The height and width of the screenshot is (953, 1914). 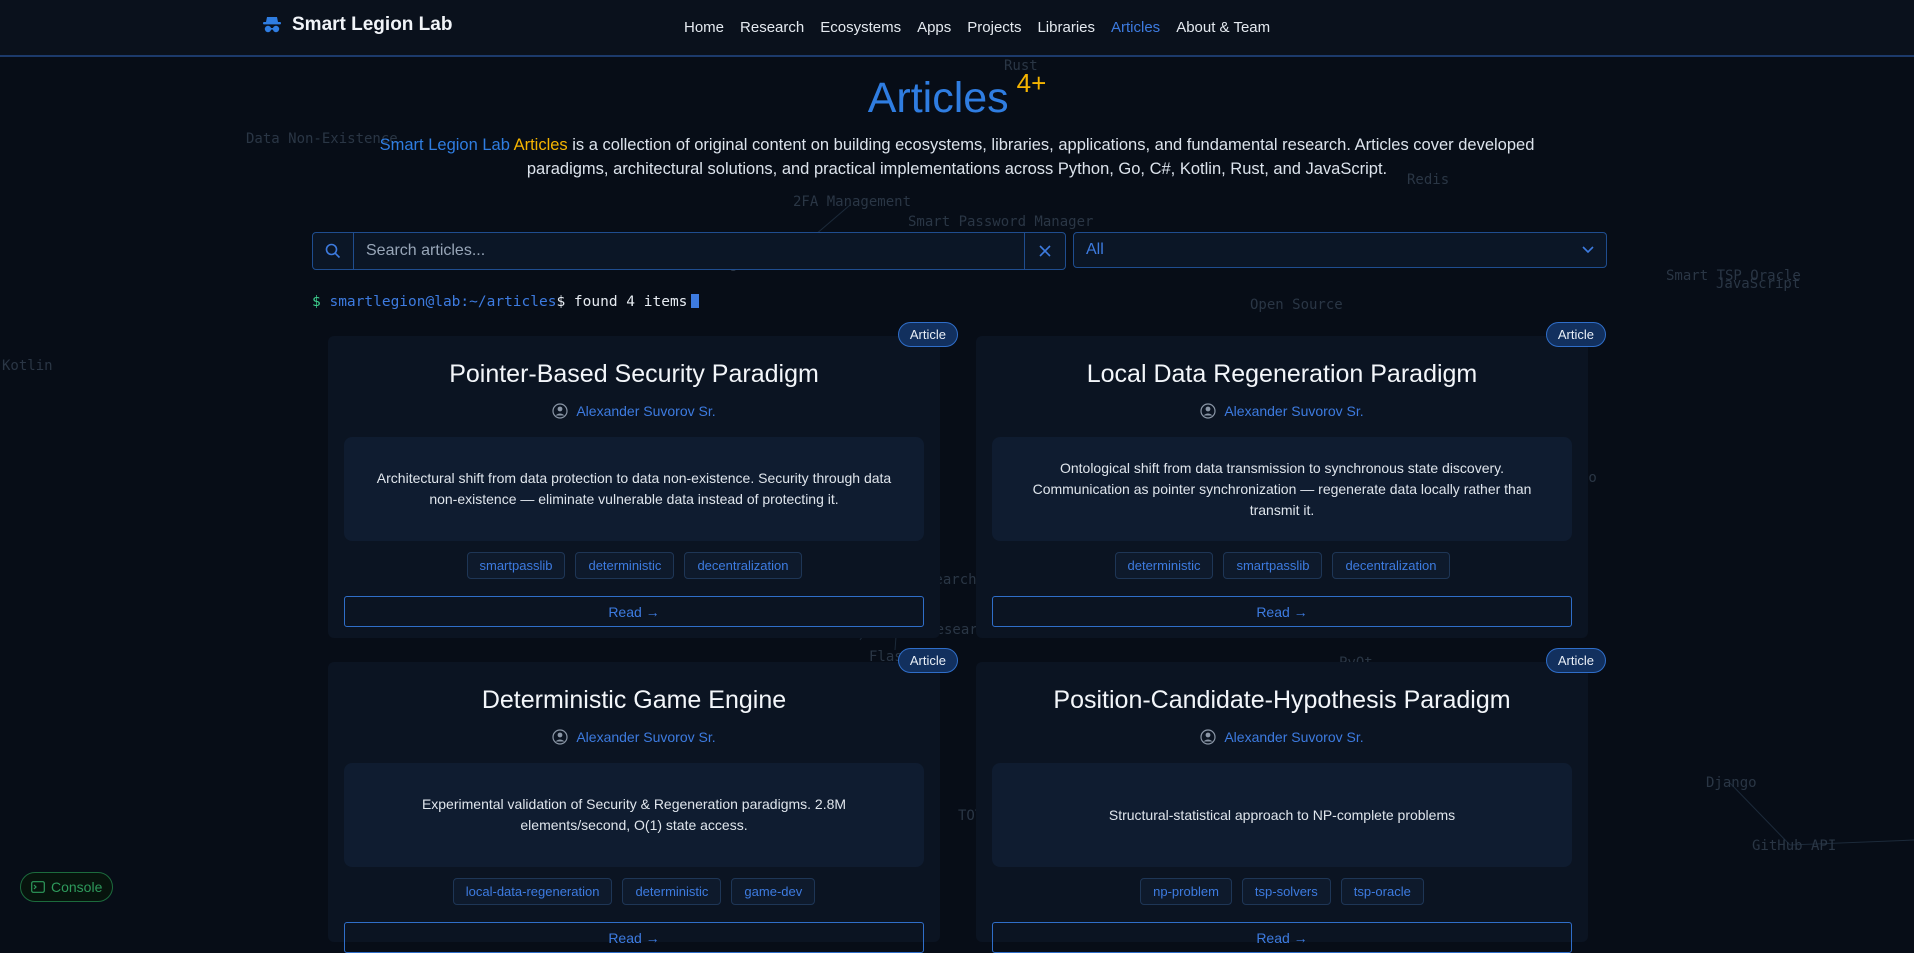 I want to click on tag: tsp-oracle, so click(x=1382, y=891).